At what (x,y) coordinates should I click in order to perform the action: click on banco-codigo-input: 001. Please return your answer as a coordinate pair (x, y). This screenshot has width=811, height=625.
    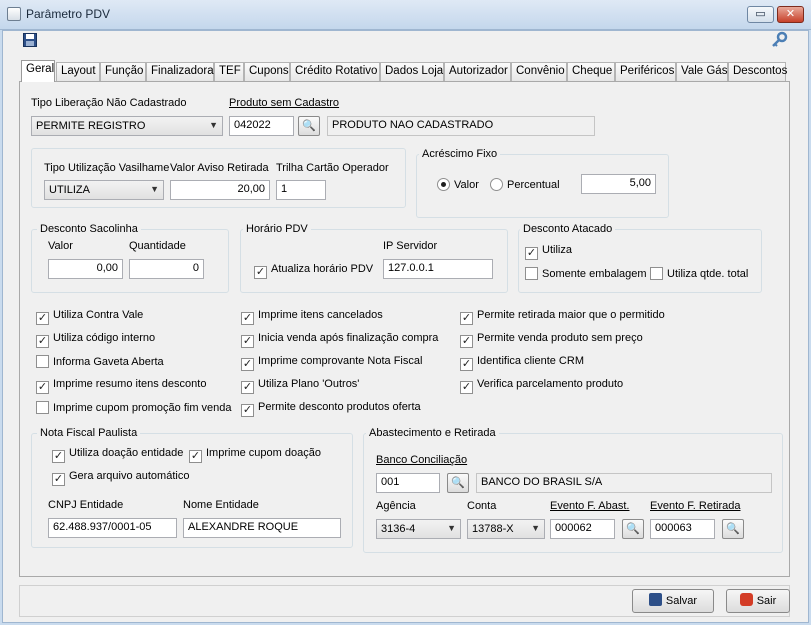
    Looking at the image, I should click on (408, 483).